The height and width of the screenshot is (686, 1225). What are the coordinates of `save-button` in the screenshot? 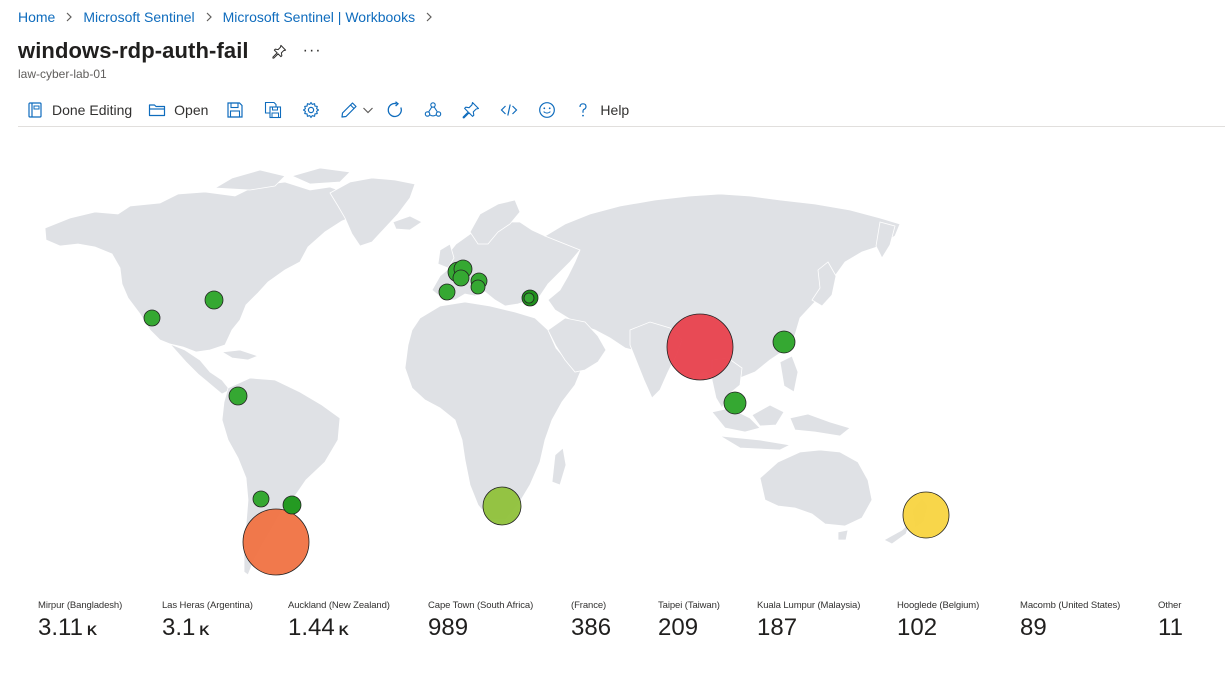 It's located at (235, 110).